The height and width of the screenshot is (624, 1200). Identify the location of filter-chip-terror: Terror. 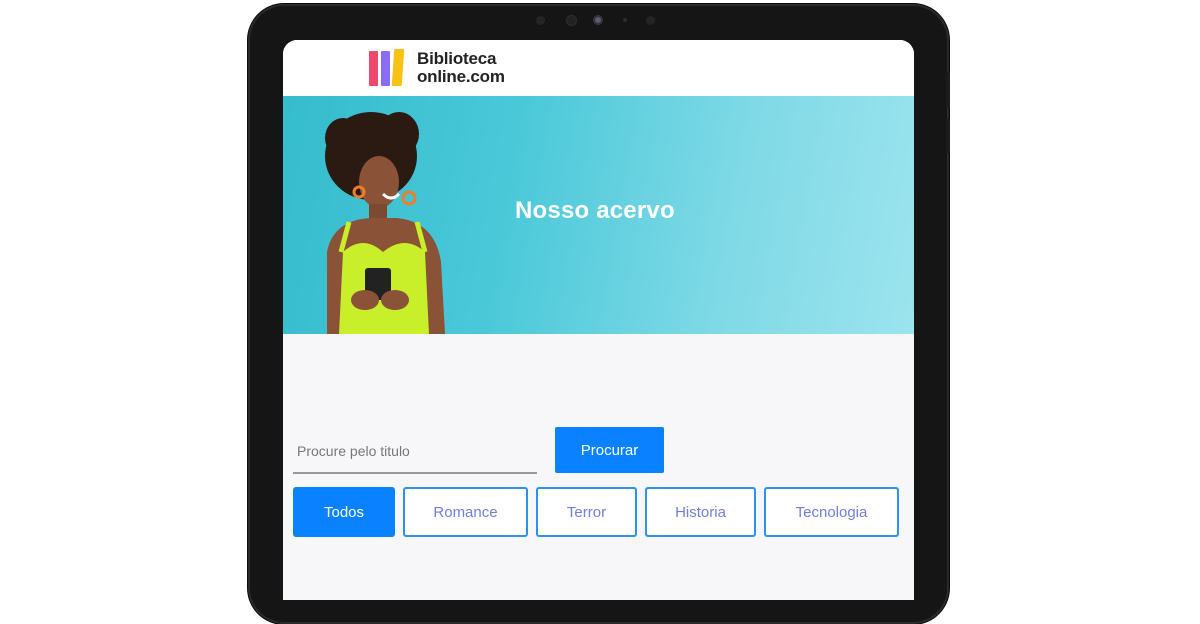
(586, 512).